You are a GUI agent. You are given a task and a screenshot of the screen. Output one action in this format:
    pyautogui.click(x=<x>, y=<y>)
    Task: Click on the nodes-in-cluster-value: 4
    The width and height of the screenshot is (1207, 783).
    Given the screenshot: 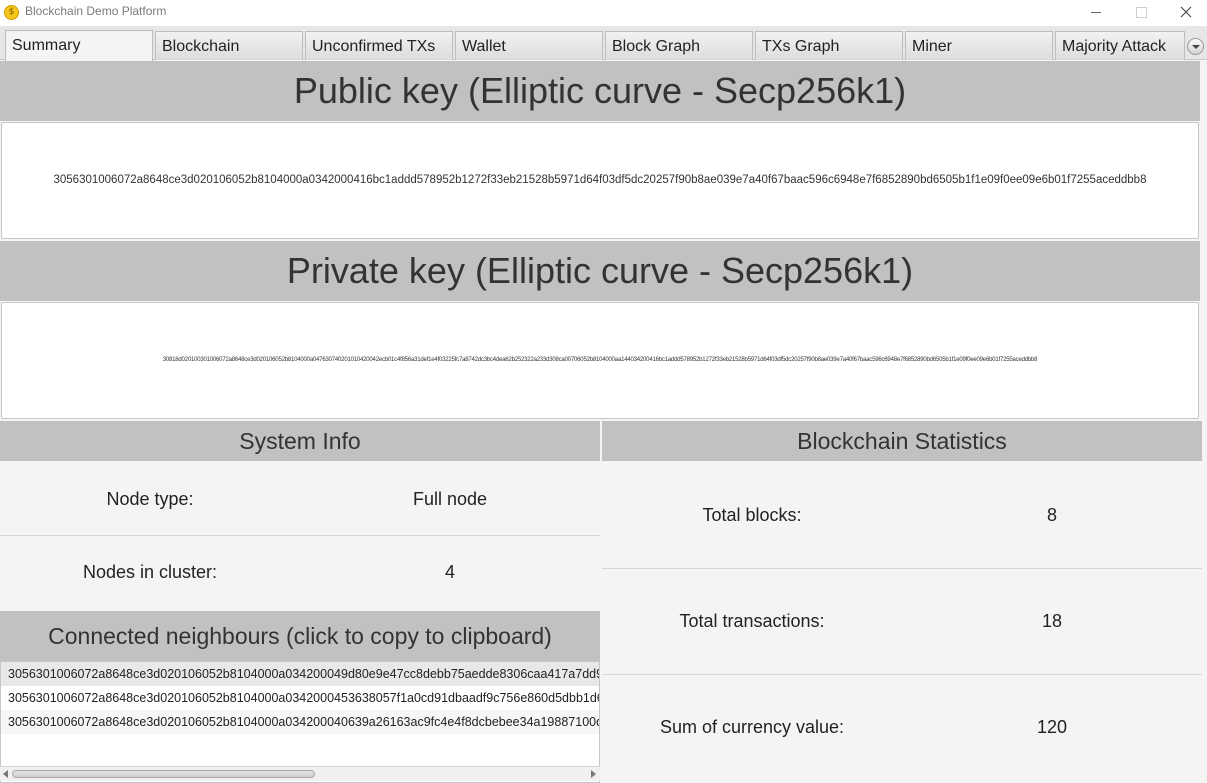 What is the action you would take?
    pyautogui.click(x=449, y=572)
    